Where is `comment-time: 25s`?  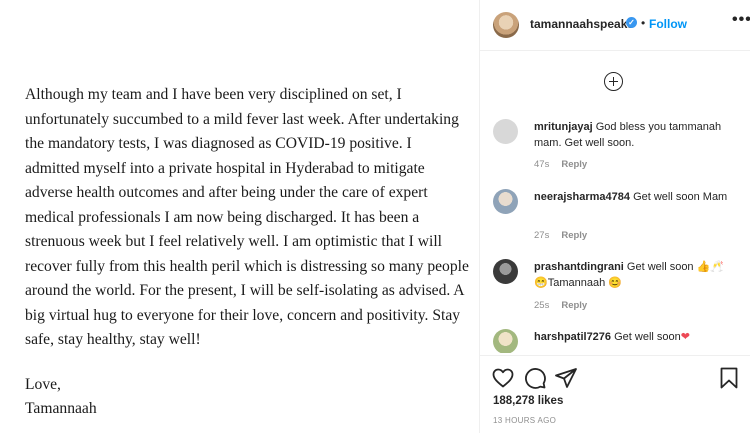
comment-time: 25s is located at coordinates (542, 305).